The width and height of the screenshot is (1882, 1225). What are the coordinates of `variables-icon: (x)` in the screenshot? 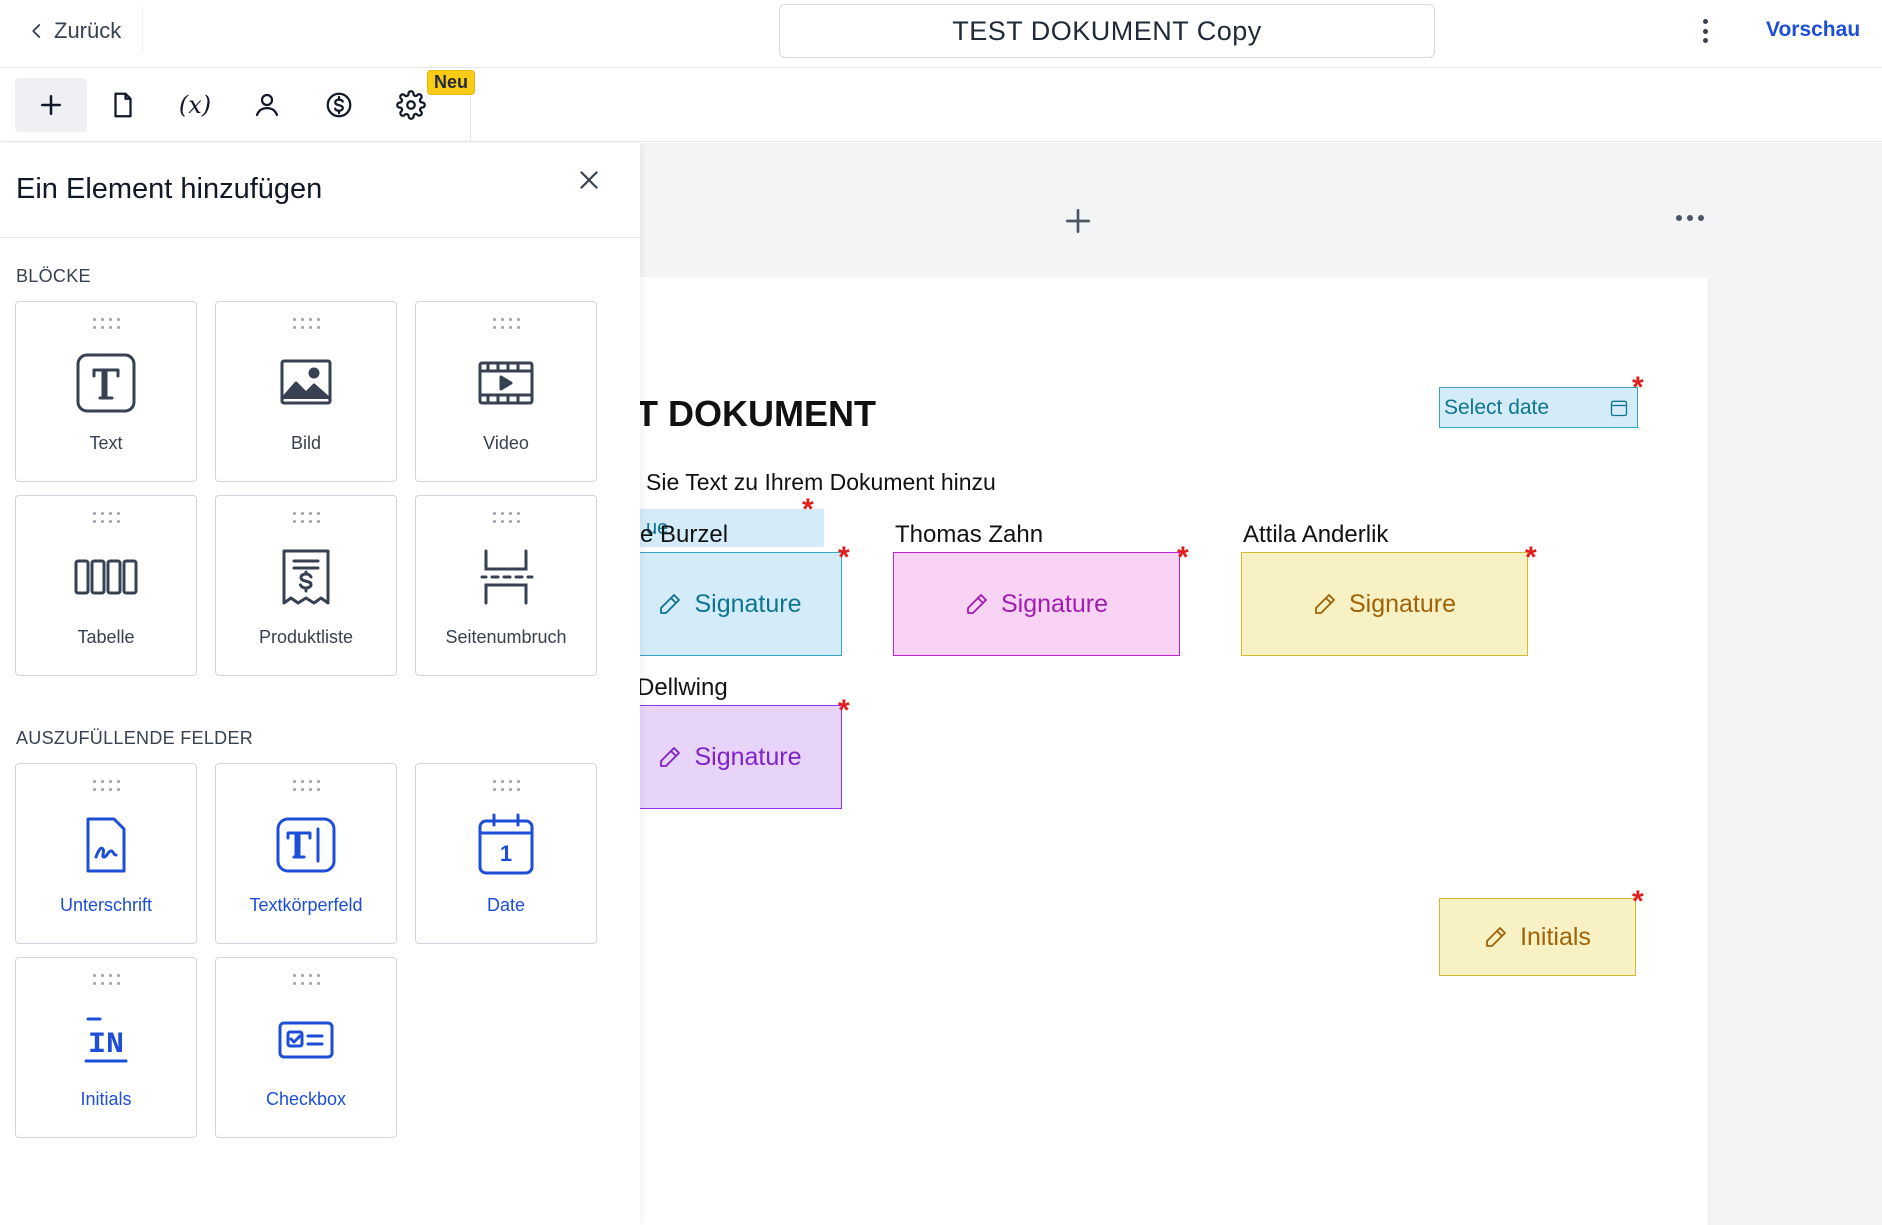 It's located at (195, 105).